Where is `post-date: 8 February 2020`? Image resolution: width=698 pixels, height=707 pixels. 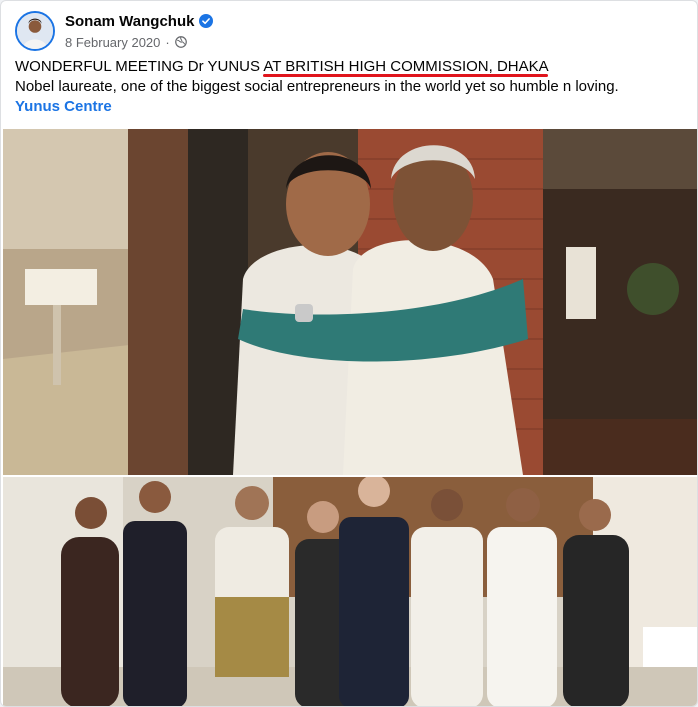 post-date: 8 February 2020 is located at coordinates (112, 42).